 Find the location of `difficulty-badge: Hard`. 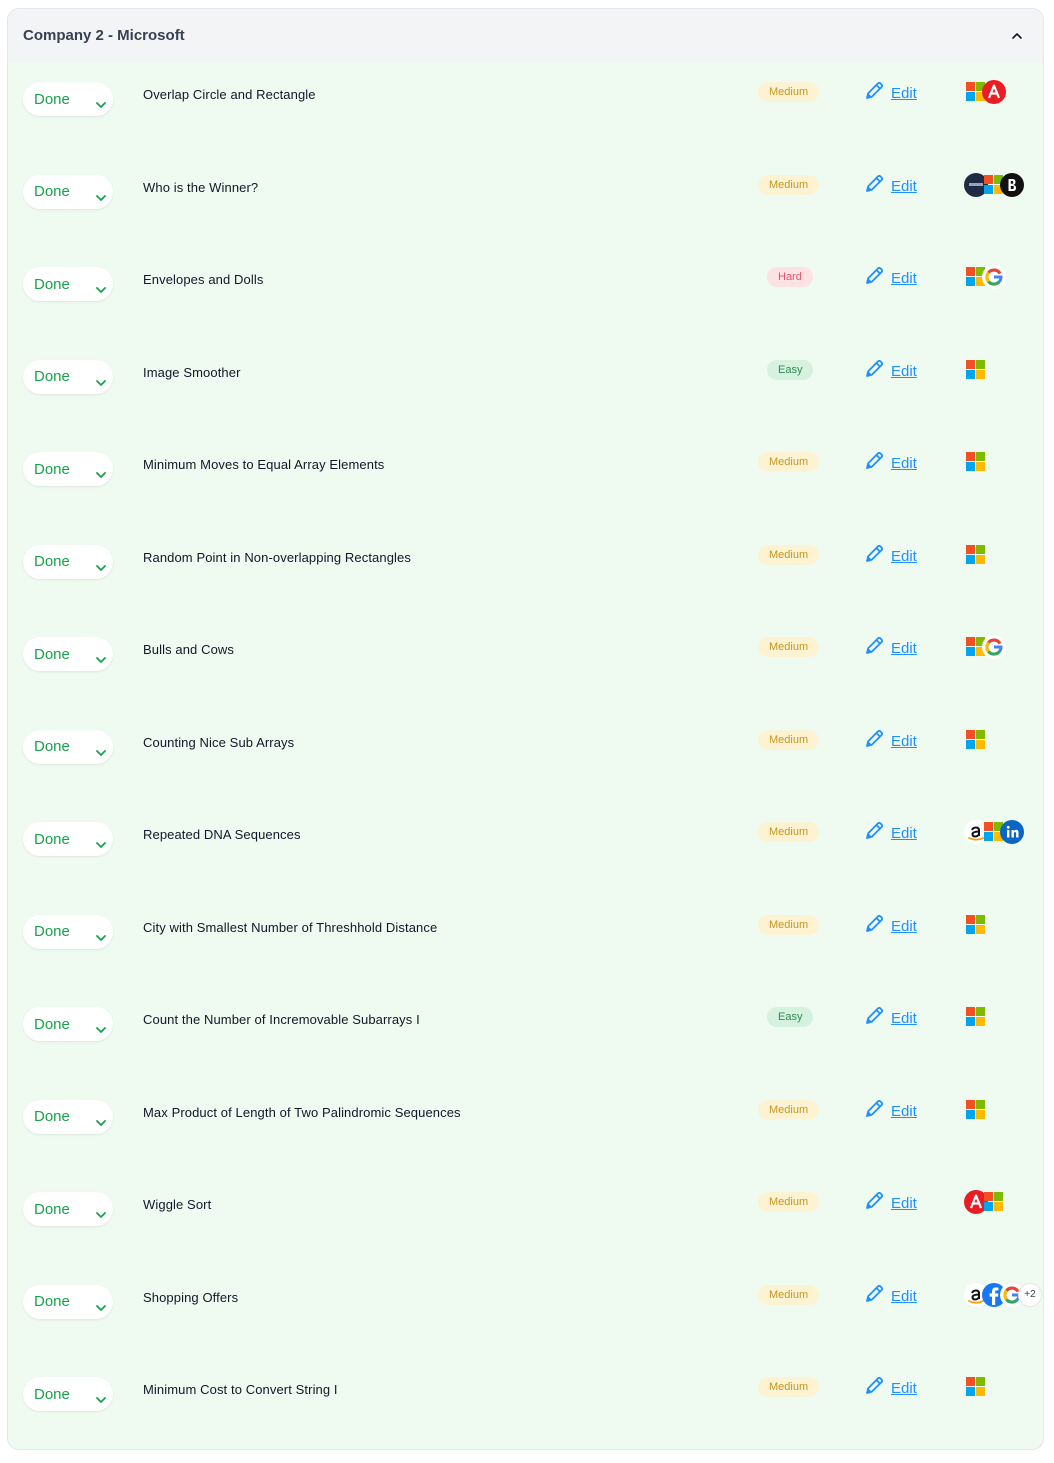

difficulty-badge: Hard is located at coordinates (790, 277).